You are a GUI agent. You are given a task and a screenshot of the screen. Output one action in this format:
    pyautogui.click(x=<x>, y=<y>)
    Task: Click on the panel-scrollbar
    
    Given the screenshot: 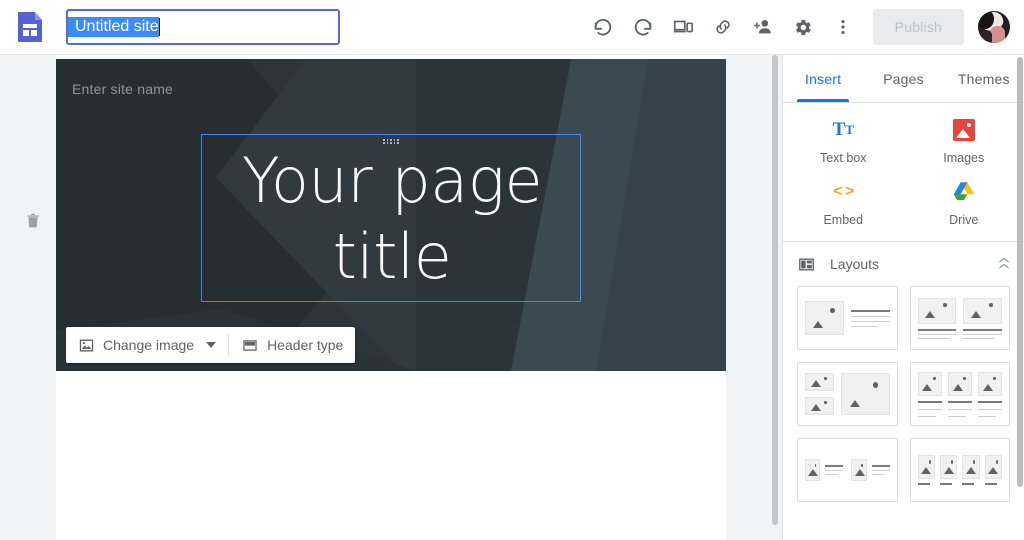 What is the action you would take?
    pyautogui.click(x=1020, y=272)
    